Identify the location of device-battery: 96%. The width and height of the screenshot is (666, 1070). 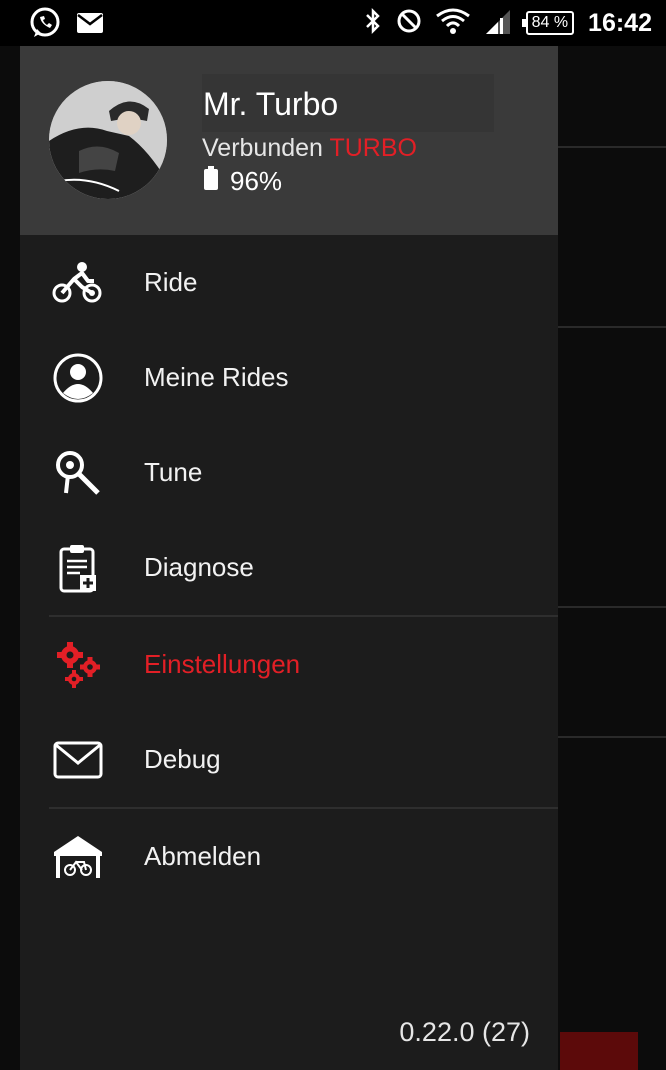
(243, 181).